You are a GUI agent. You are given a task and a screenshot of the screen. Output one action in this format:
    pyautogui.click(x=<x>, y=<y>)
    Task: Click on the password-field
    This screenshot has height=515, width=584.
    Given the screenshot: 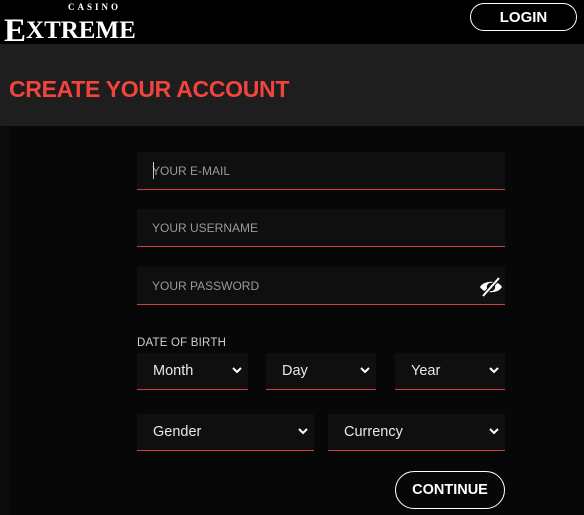 What is the action you would take?
    pyautogui.click(x=321, y=286)
    